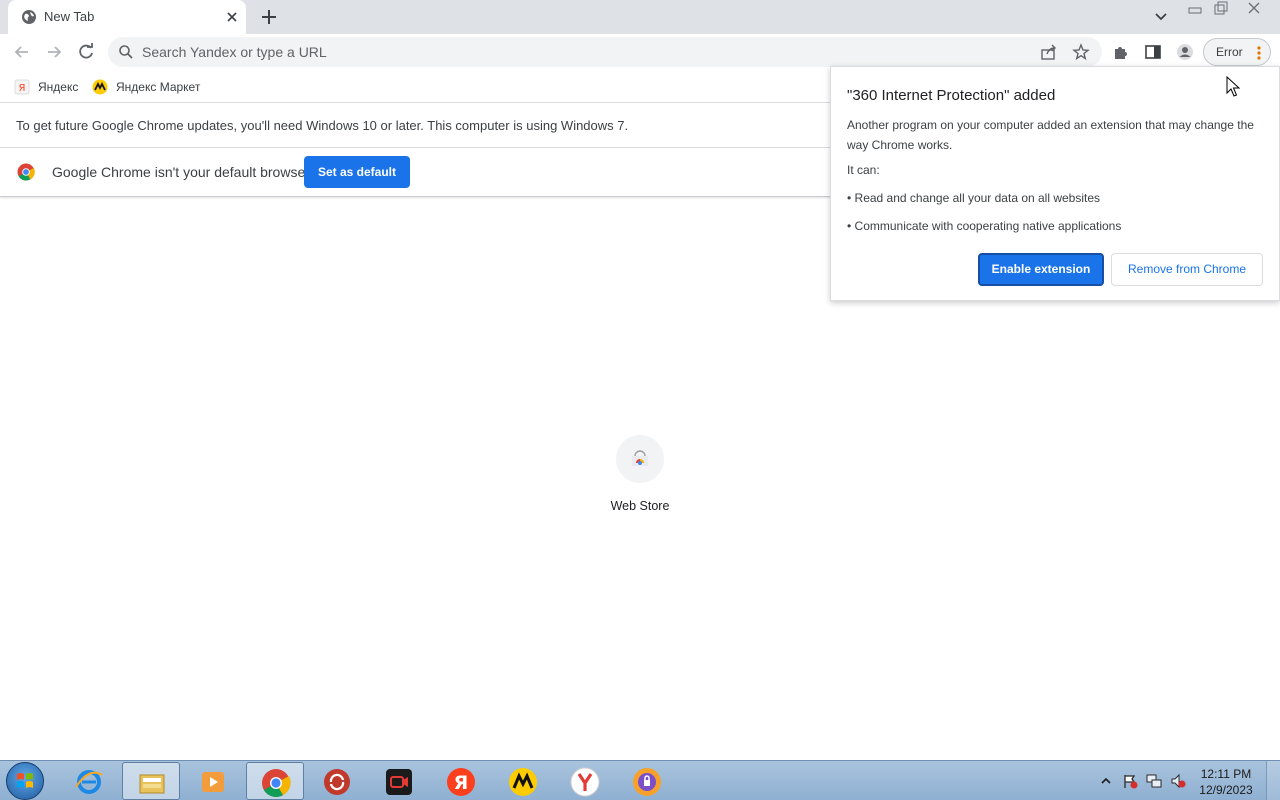  What do you see at coordinates (1226, 790) in the screenshot?
I see `clock-date: 12/9/2023` at bounding box center [1226, 790].